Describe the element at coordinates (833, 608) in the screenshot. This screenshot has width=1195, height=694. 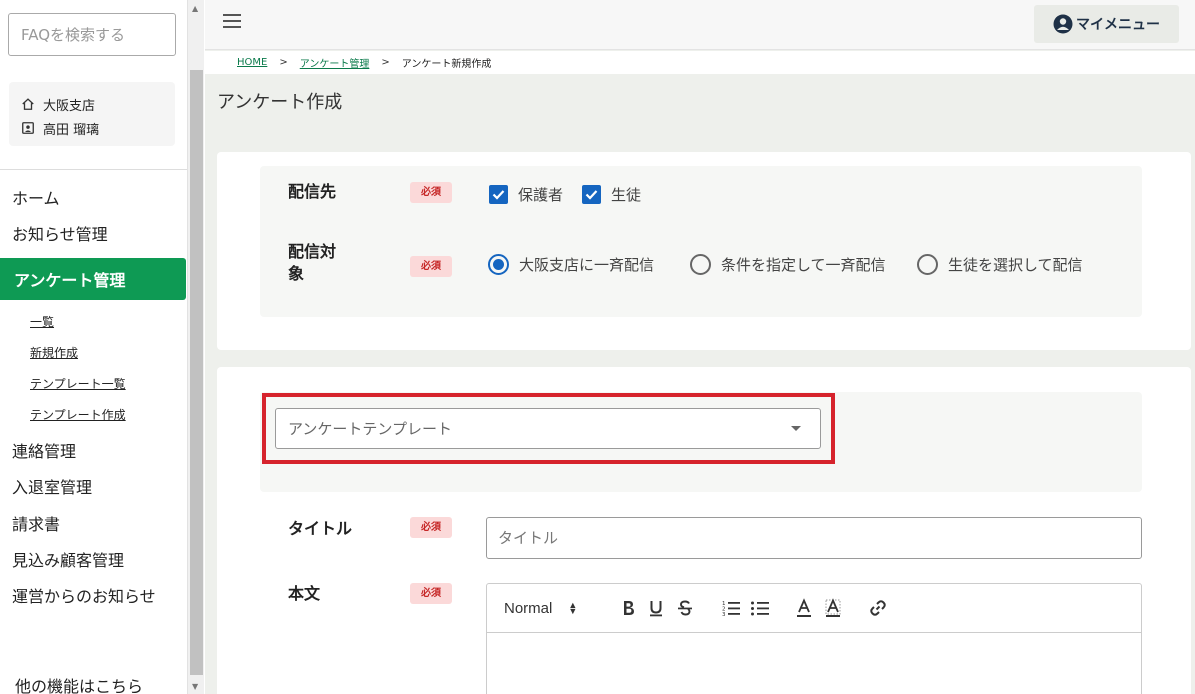
I see `background-color-icon` at that location.